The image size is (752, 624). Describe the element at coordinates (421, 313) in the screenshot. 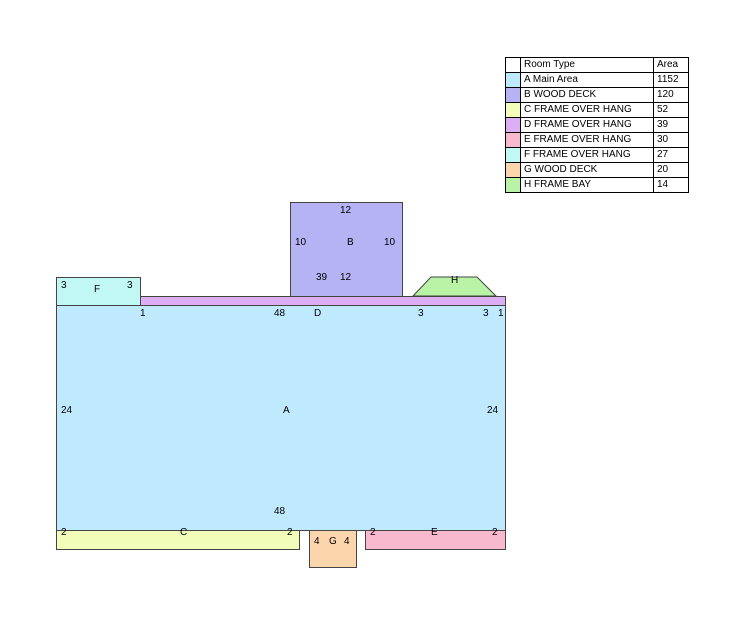

I see `room-d-mid-b: 3` at that location.